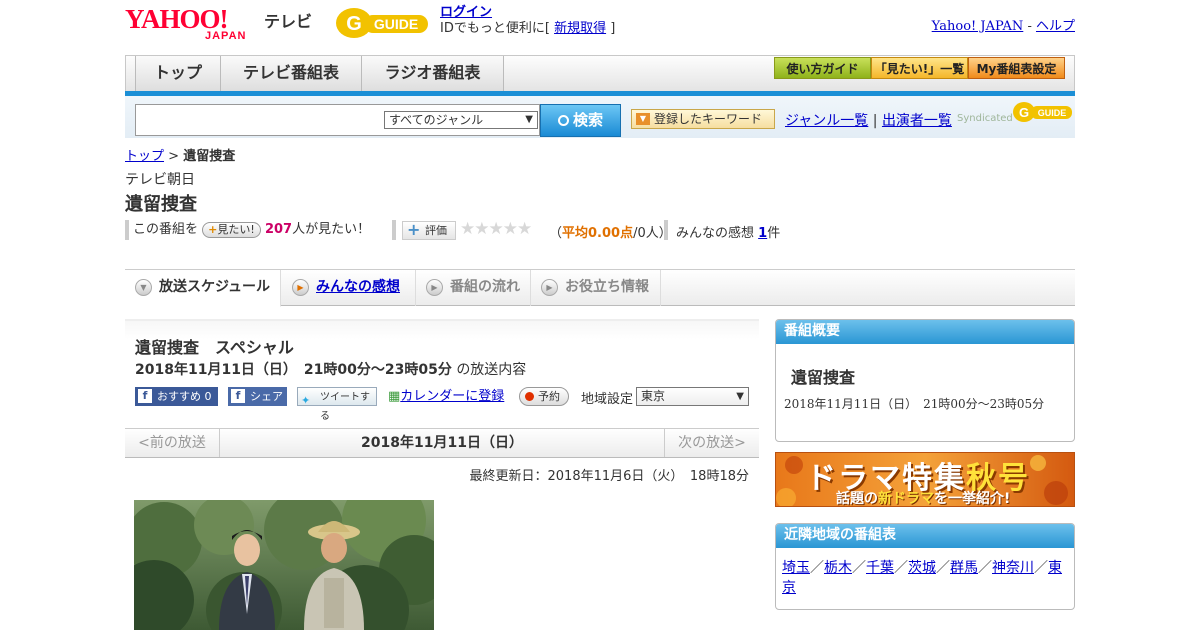 The width and height of the screenshot is (1200, 630). Describe the element at coordinates (1016, 68) in the screenshot. I see `my-schedule-button: My番組表設定` at that location.